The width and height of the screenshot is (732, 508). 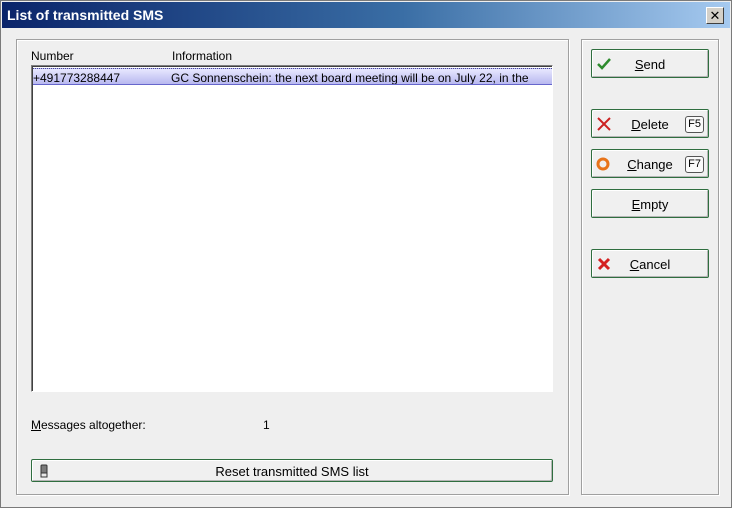 What do you see at coordinates (85, 15) in the screenshot?
I see `window-title: List of transmitted SMS` at bounding box center [85, 15].